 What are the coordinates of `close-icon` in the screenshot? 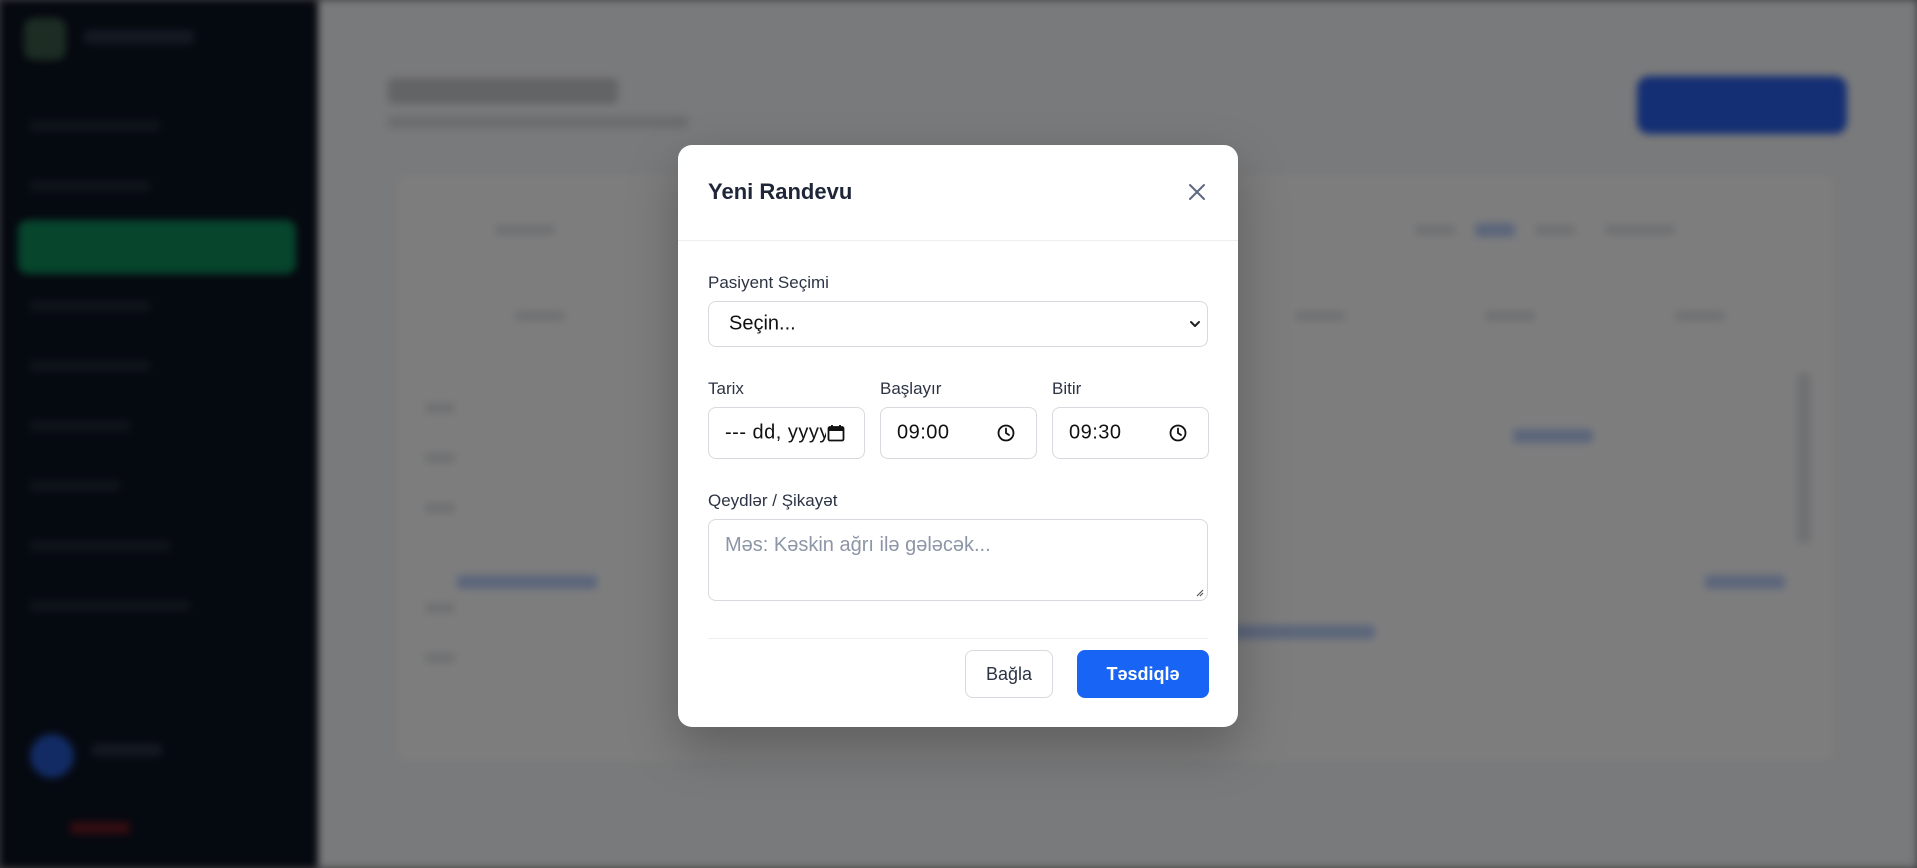 It's located at (1197, 192).